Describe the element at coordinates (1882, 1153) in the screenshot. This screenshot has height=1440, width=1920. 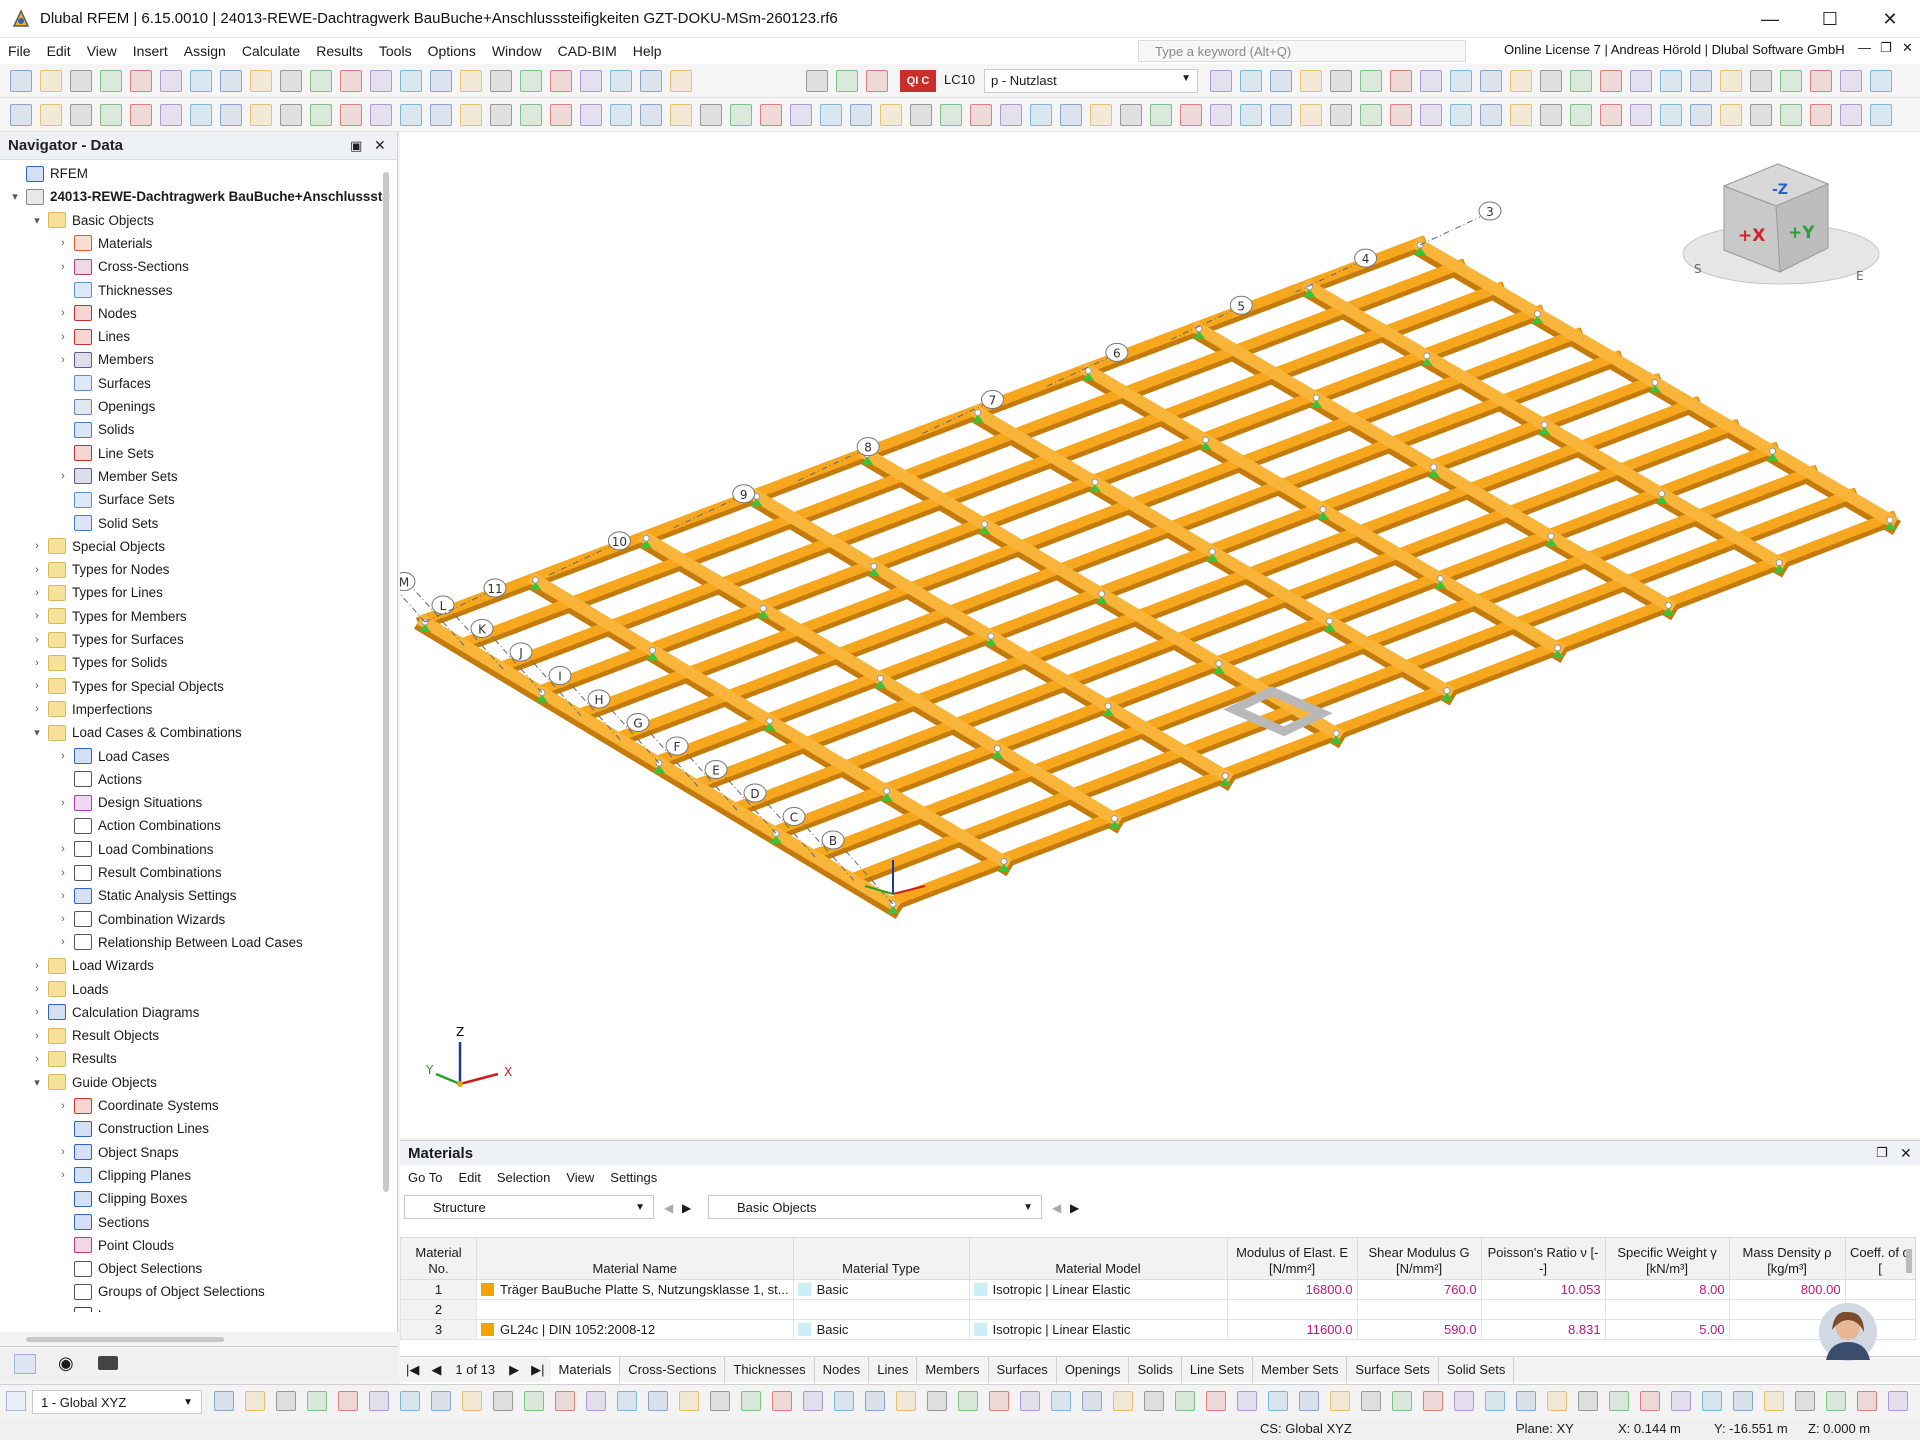
I see `restore-panel-icon: ❐` at that location.